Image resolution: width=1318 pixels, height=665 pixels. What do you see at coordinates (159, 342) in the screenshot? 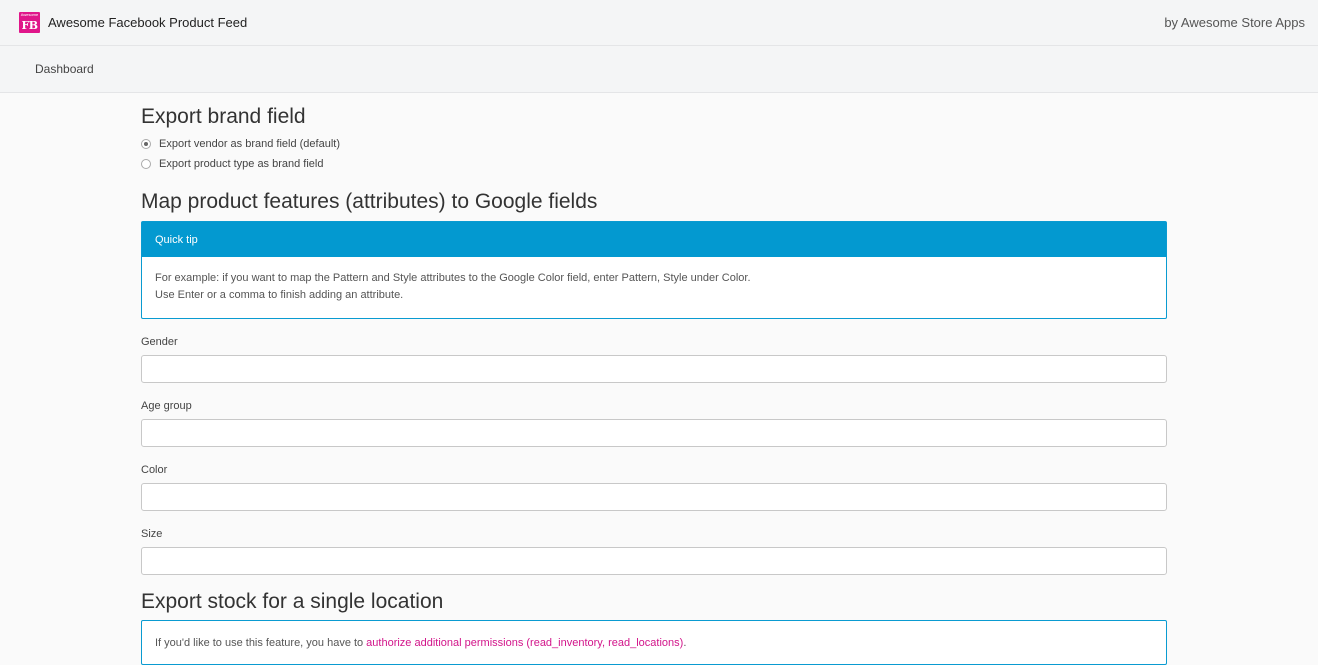
I see `gender-label: Gender` at bounding box center [159, 342].